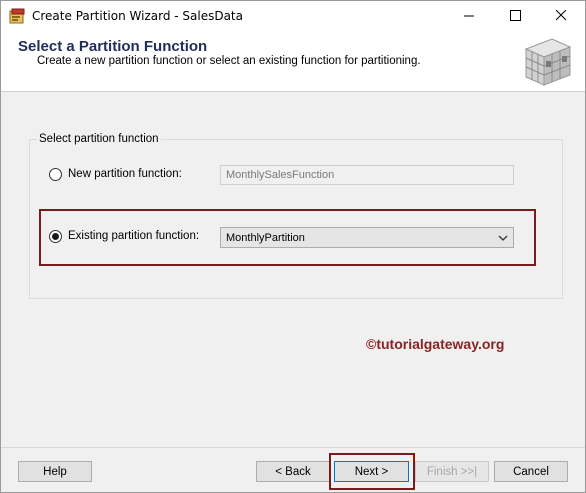 This screenshot has height=493, width=586. I want to click on new-function-label: New partition function:, so click(125, 174).